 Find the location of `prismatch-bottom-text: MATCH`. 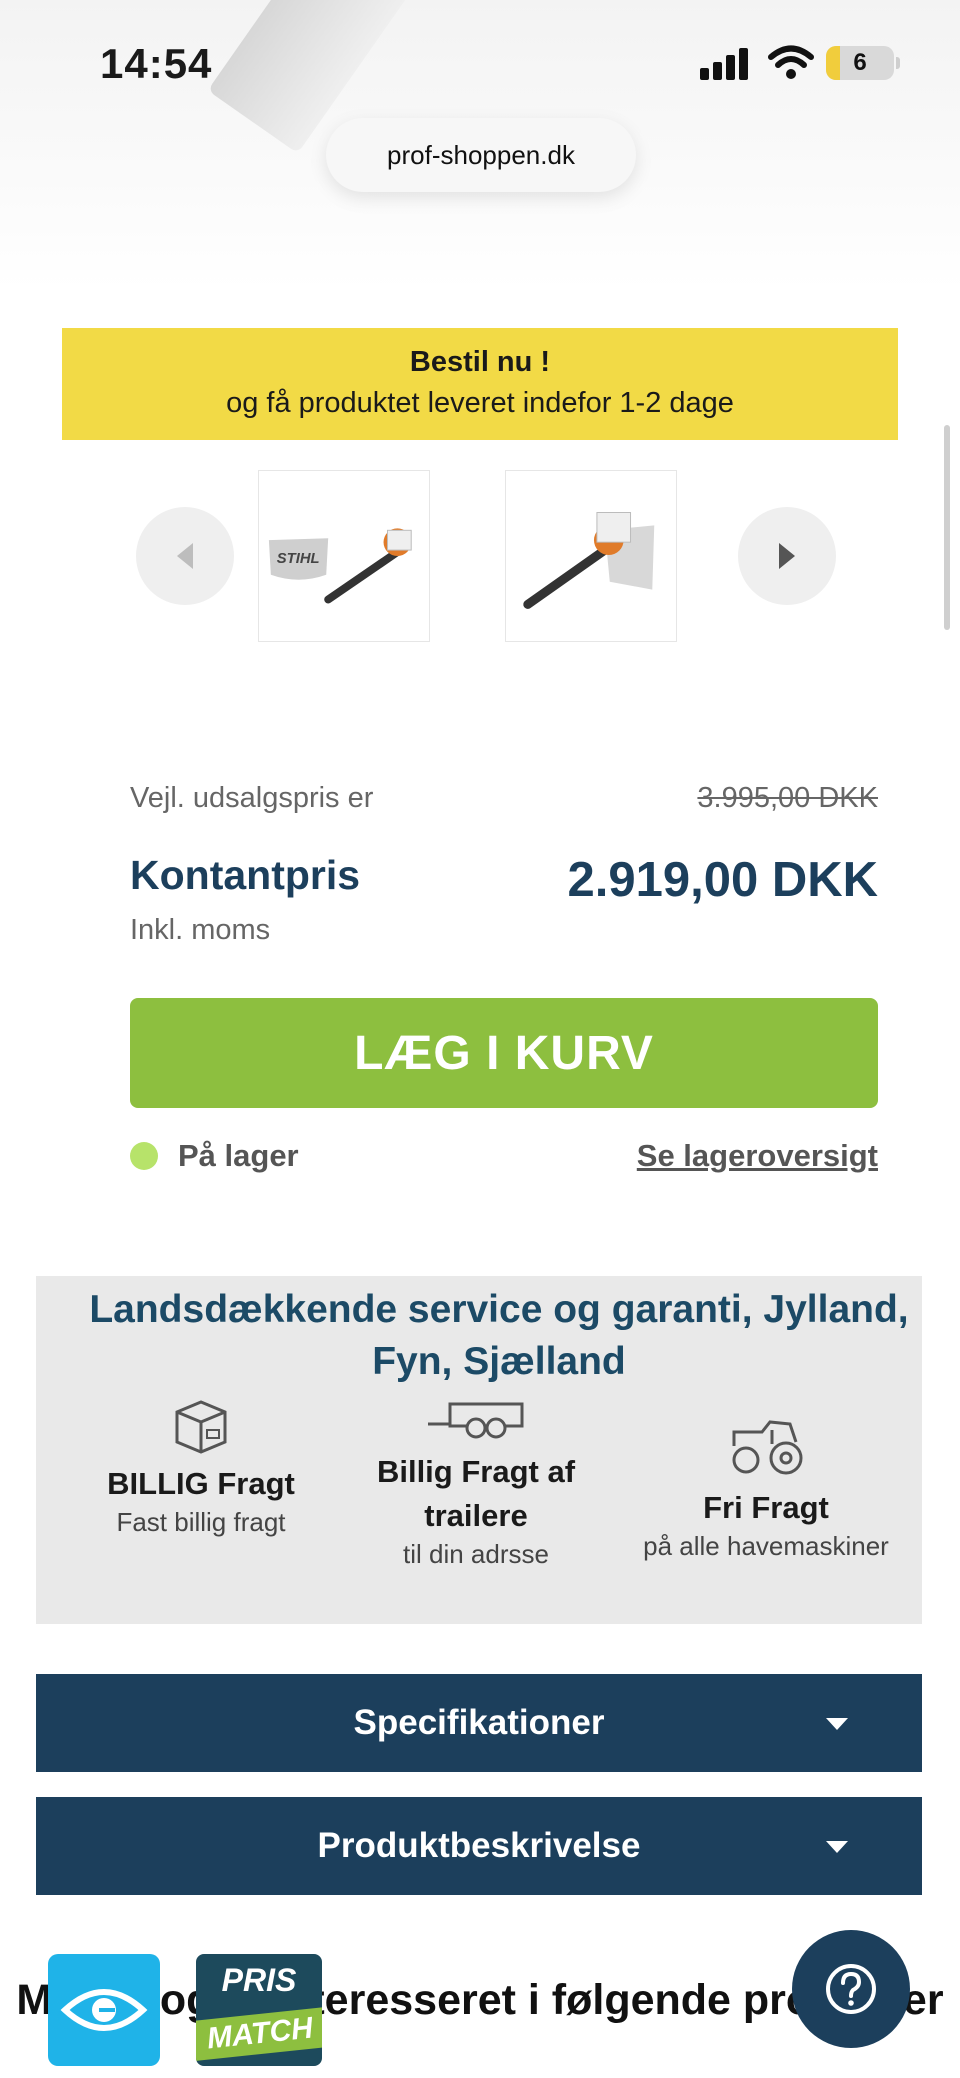

prismatch-bottom-text: MATCH is located at coordinates (259, 2034).